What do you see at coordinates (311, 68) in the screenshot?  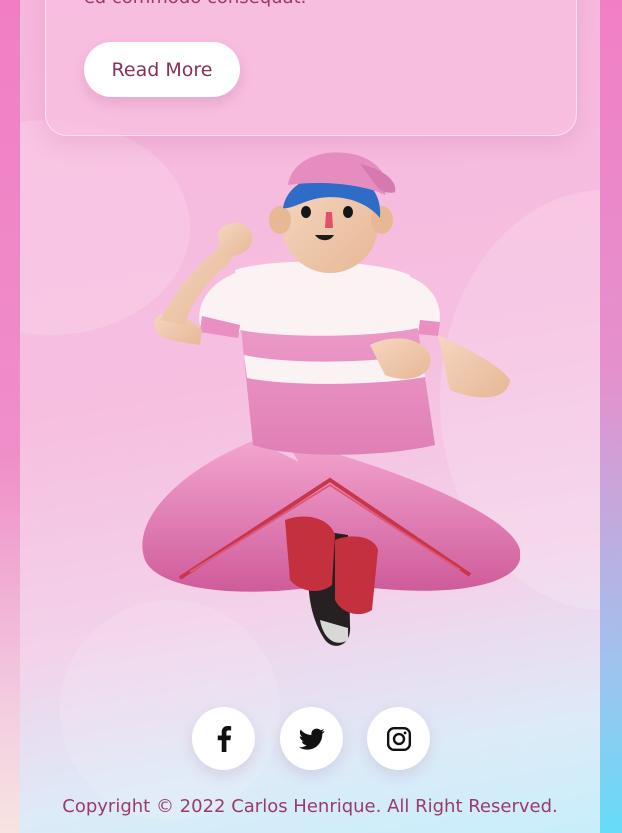 I see `content-card: ea commodo consequat. Read More` at bounding box center [311, 68].